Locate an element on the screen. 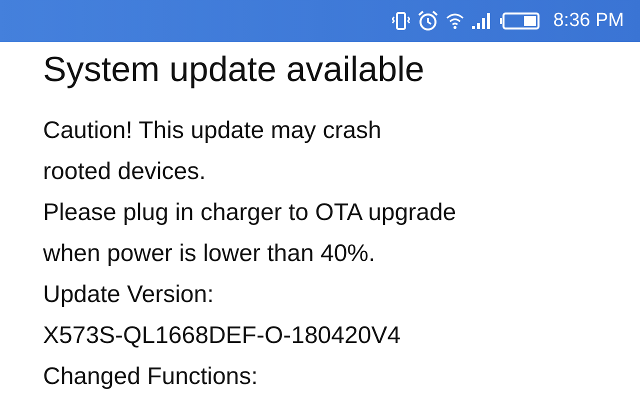 The width and height of the screenshot is (640, 400). wifi-icon is located at coordinates (455, 21).